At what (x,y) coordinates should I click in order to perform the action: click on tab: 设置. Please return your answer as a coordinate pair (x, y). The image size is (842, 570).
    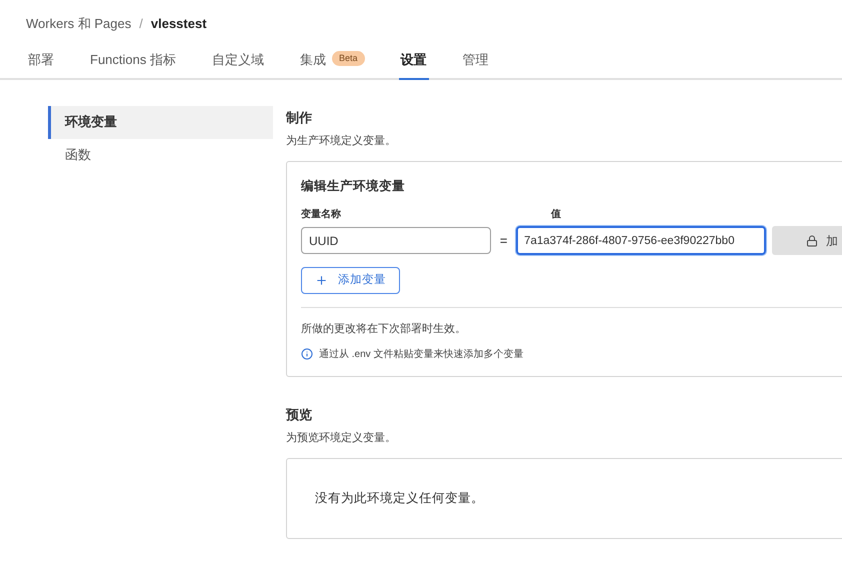
    Looking at the image, I should click on (413, 65).